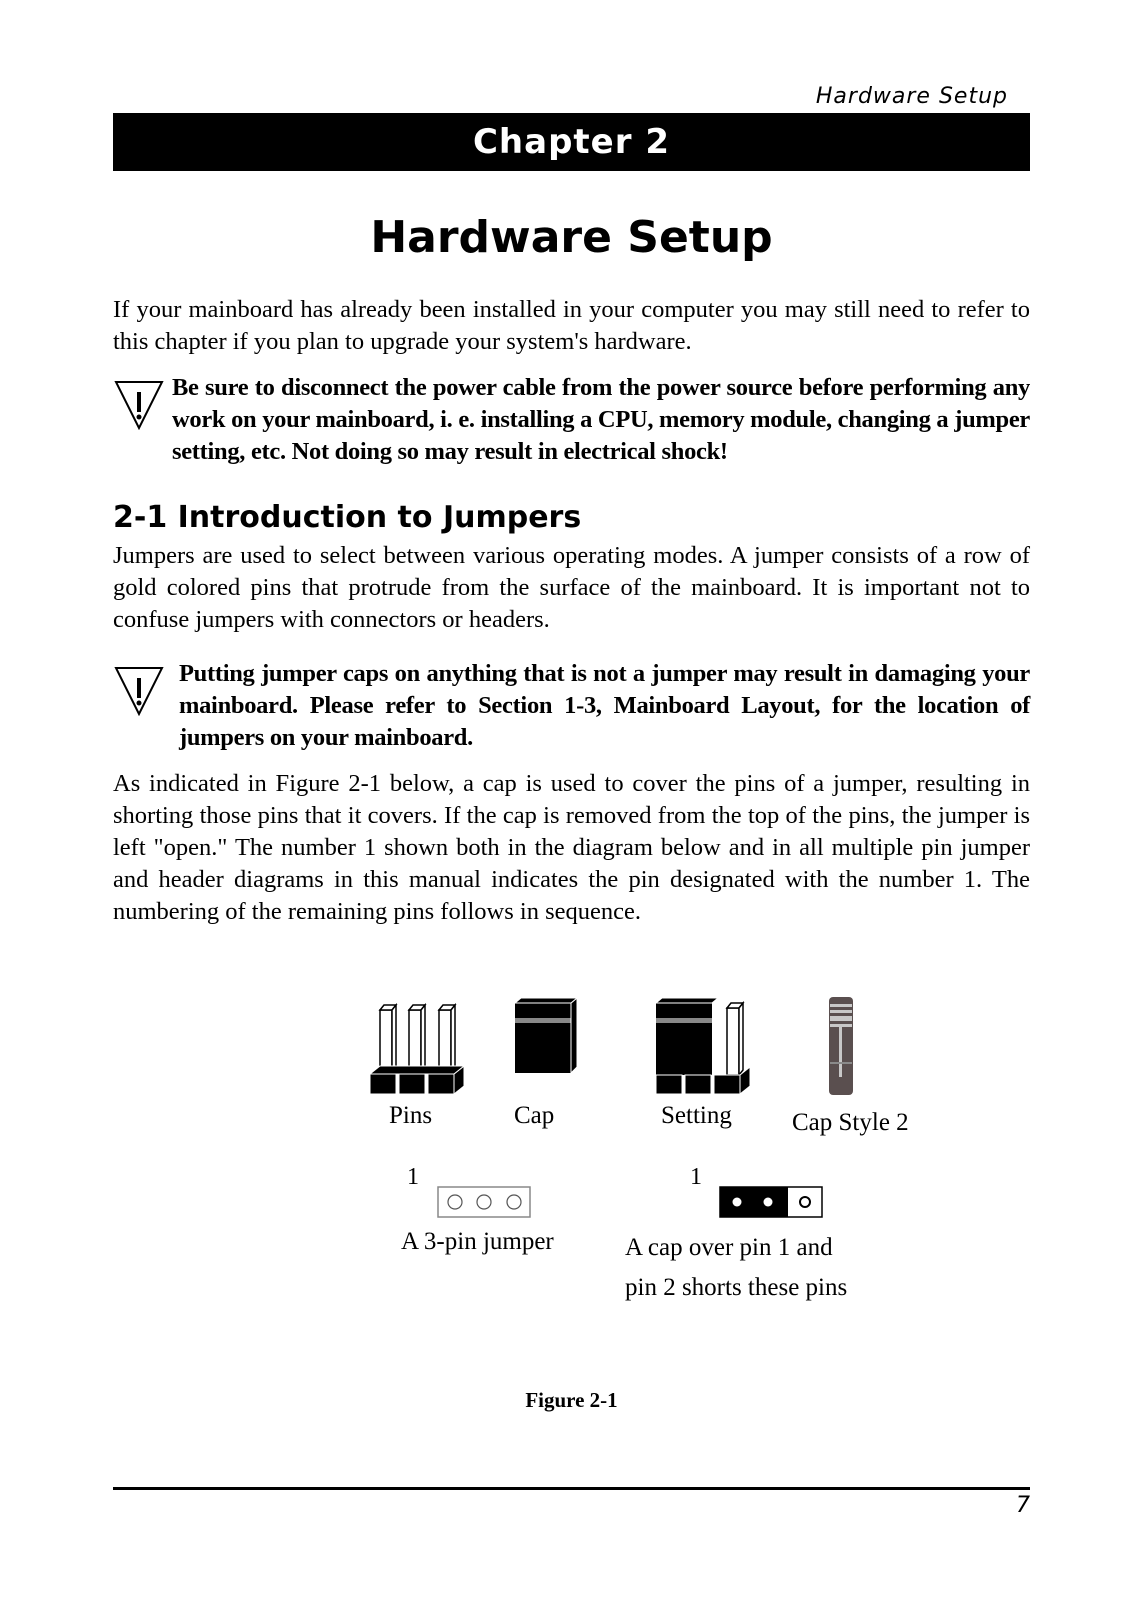 The image size is (1143, 1600). What do you see at coordinates (911, 96) in the screenshot?
I see `running-head: Hardware Setup` at bounding box center [911, 96].